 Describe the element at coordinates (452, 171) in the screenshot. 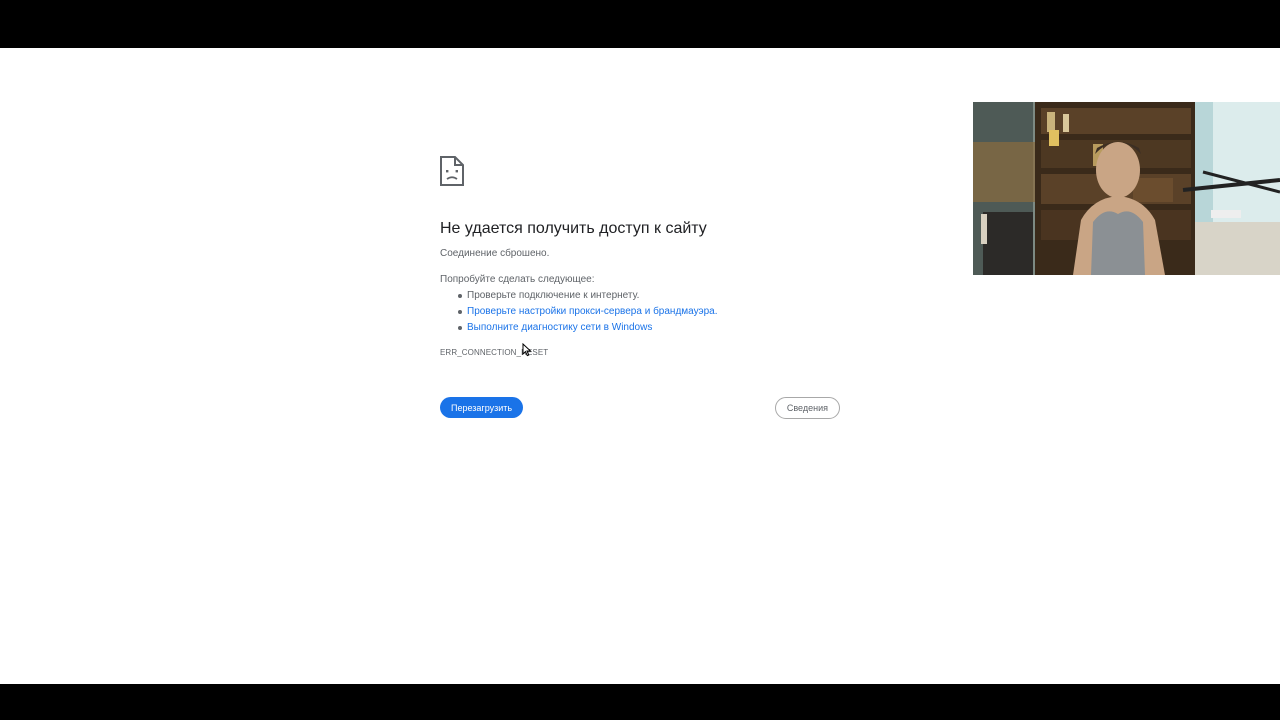

I see `sad-page-icon` at that location.